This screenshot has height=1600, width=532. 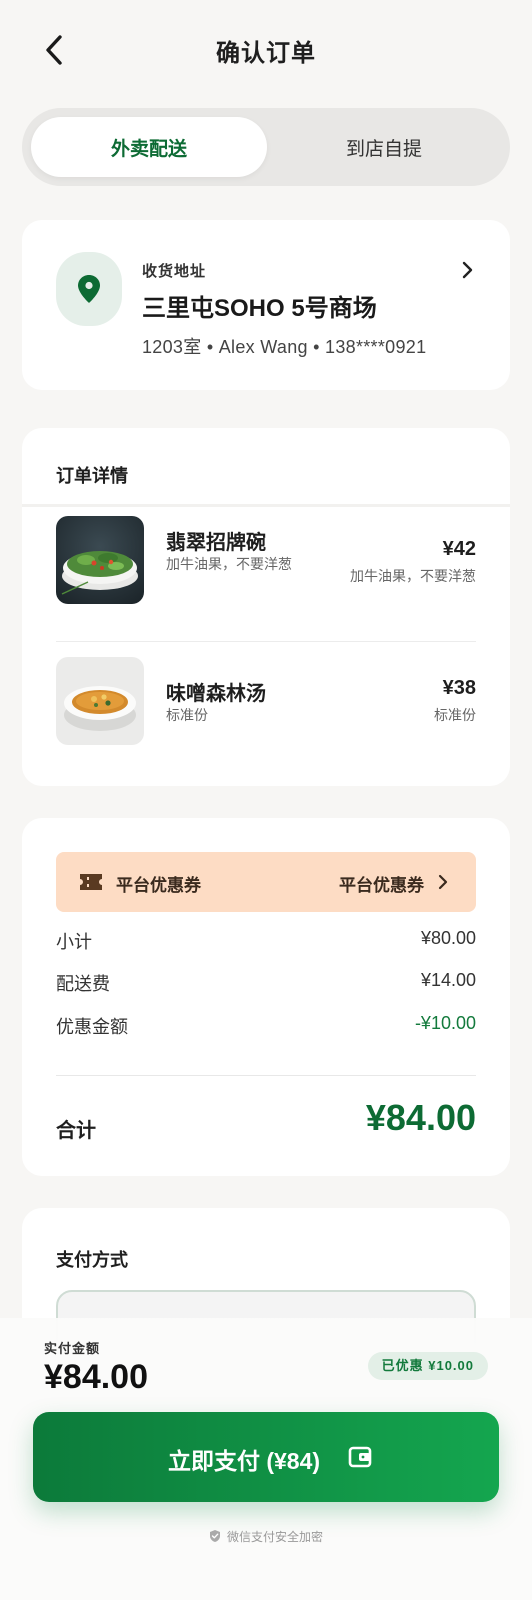 What do you see at coordinates (427, 1366) in the screenshot?
I see `discount-badge: 已优惠 ¥10.00` at bounding box center [427, 1366].